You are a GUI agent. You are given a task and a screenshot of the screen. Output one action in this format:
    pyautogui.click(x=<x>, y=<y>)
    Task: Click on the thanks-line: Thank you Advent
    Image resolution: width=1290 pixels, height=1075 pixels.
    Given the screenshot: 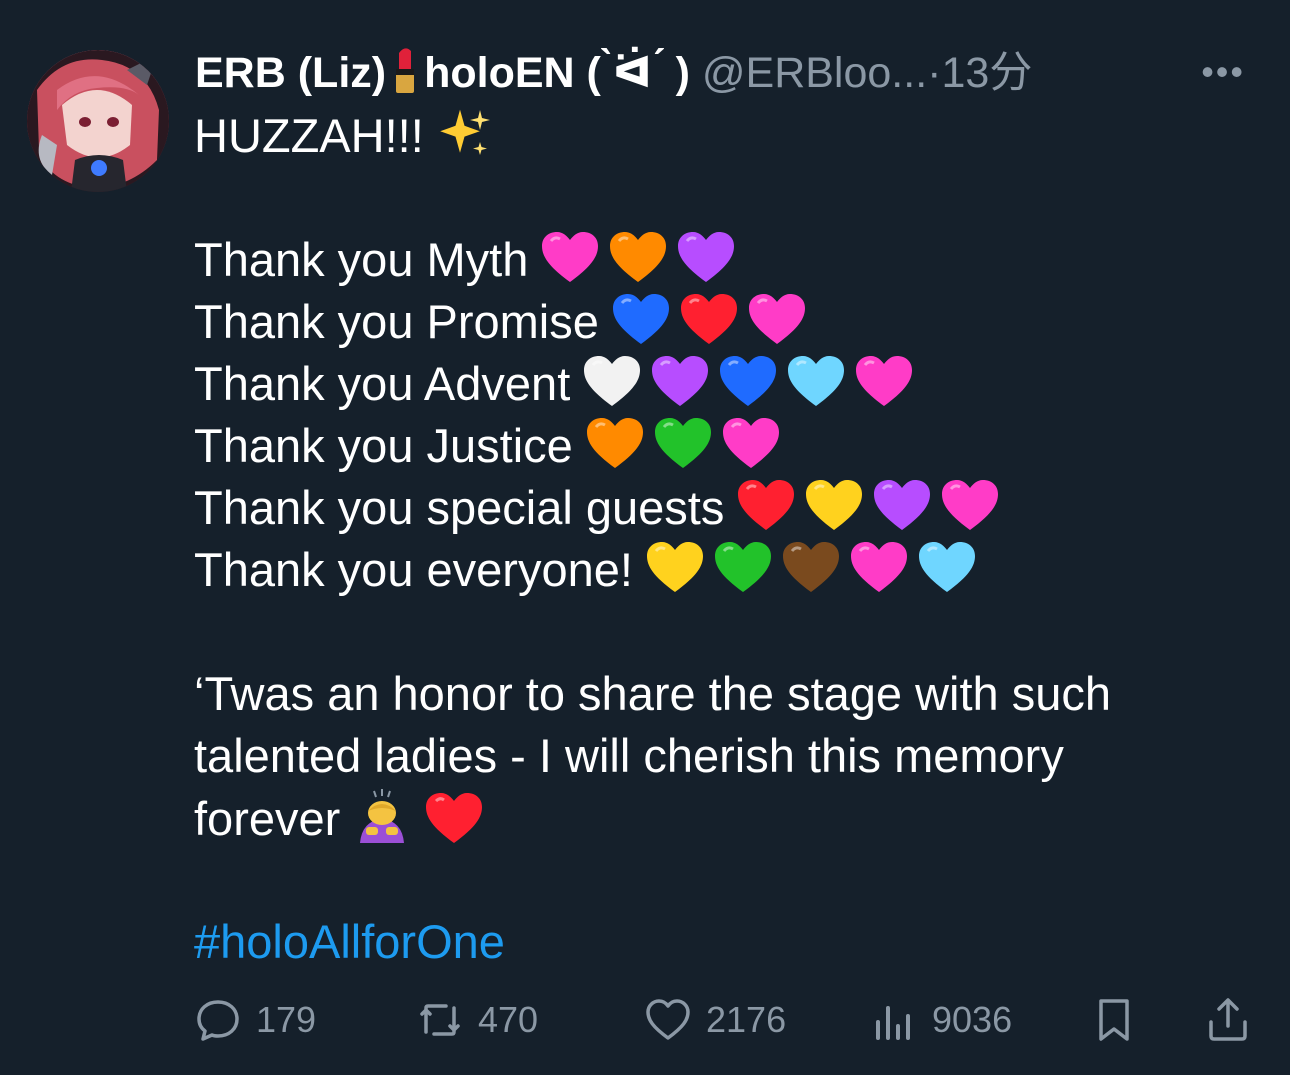 What is the action you would take?
    pyautogui.click(x=724, y=384)
    